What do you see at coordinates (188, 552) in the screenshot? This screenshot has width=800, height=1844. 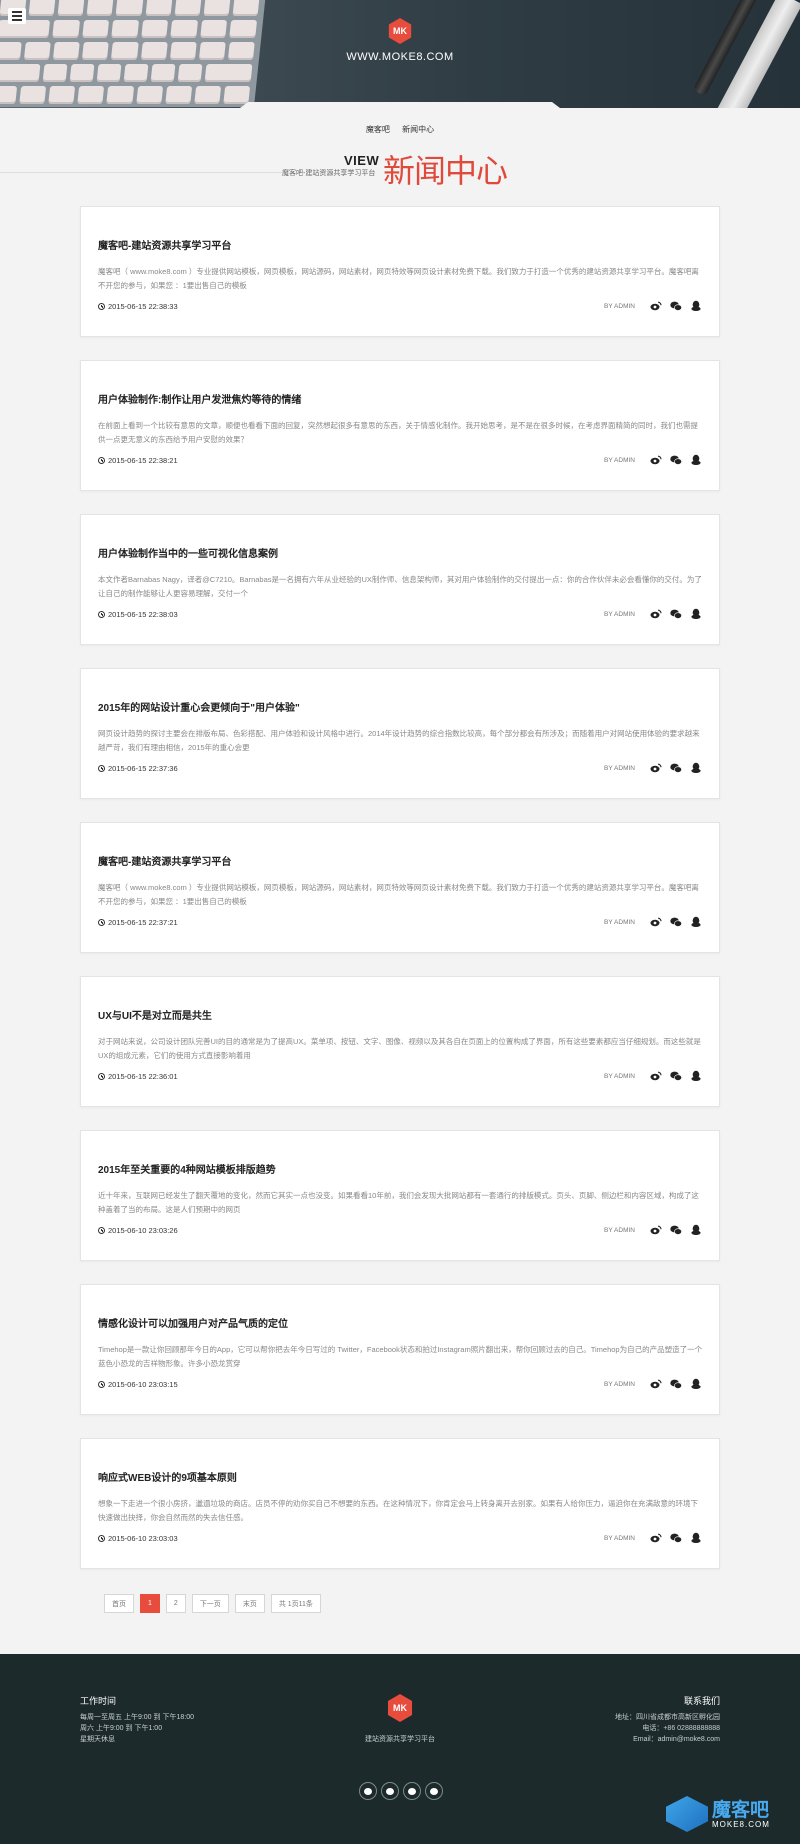 I see `article-title: 用户体验制作当中的一些可视化信息案例` at bounding box center [188, 552].